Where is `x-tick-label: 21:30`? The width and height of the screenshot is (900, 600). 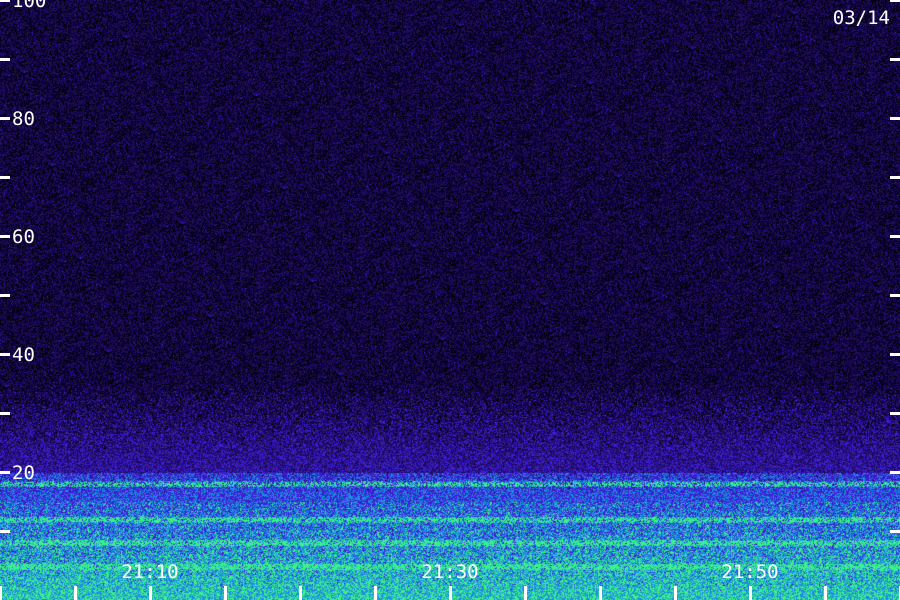
x-tick-label: 21:30 is located at coordinates (449, 572).